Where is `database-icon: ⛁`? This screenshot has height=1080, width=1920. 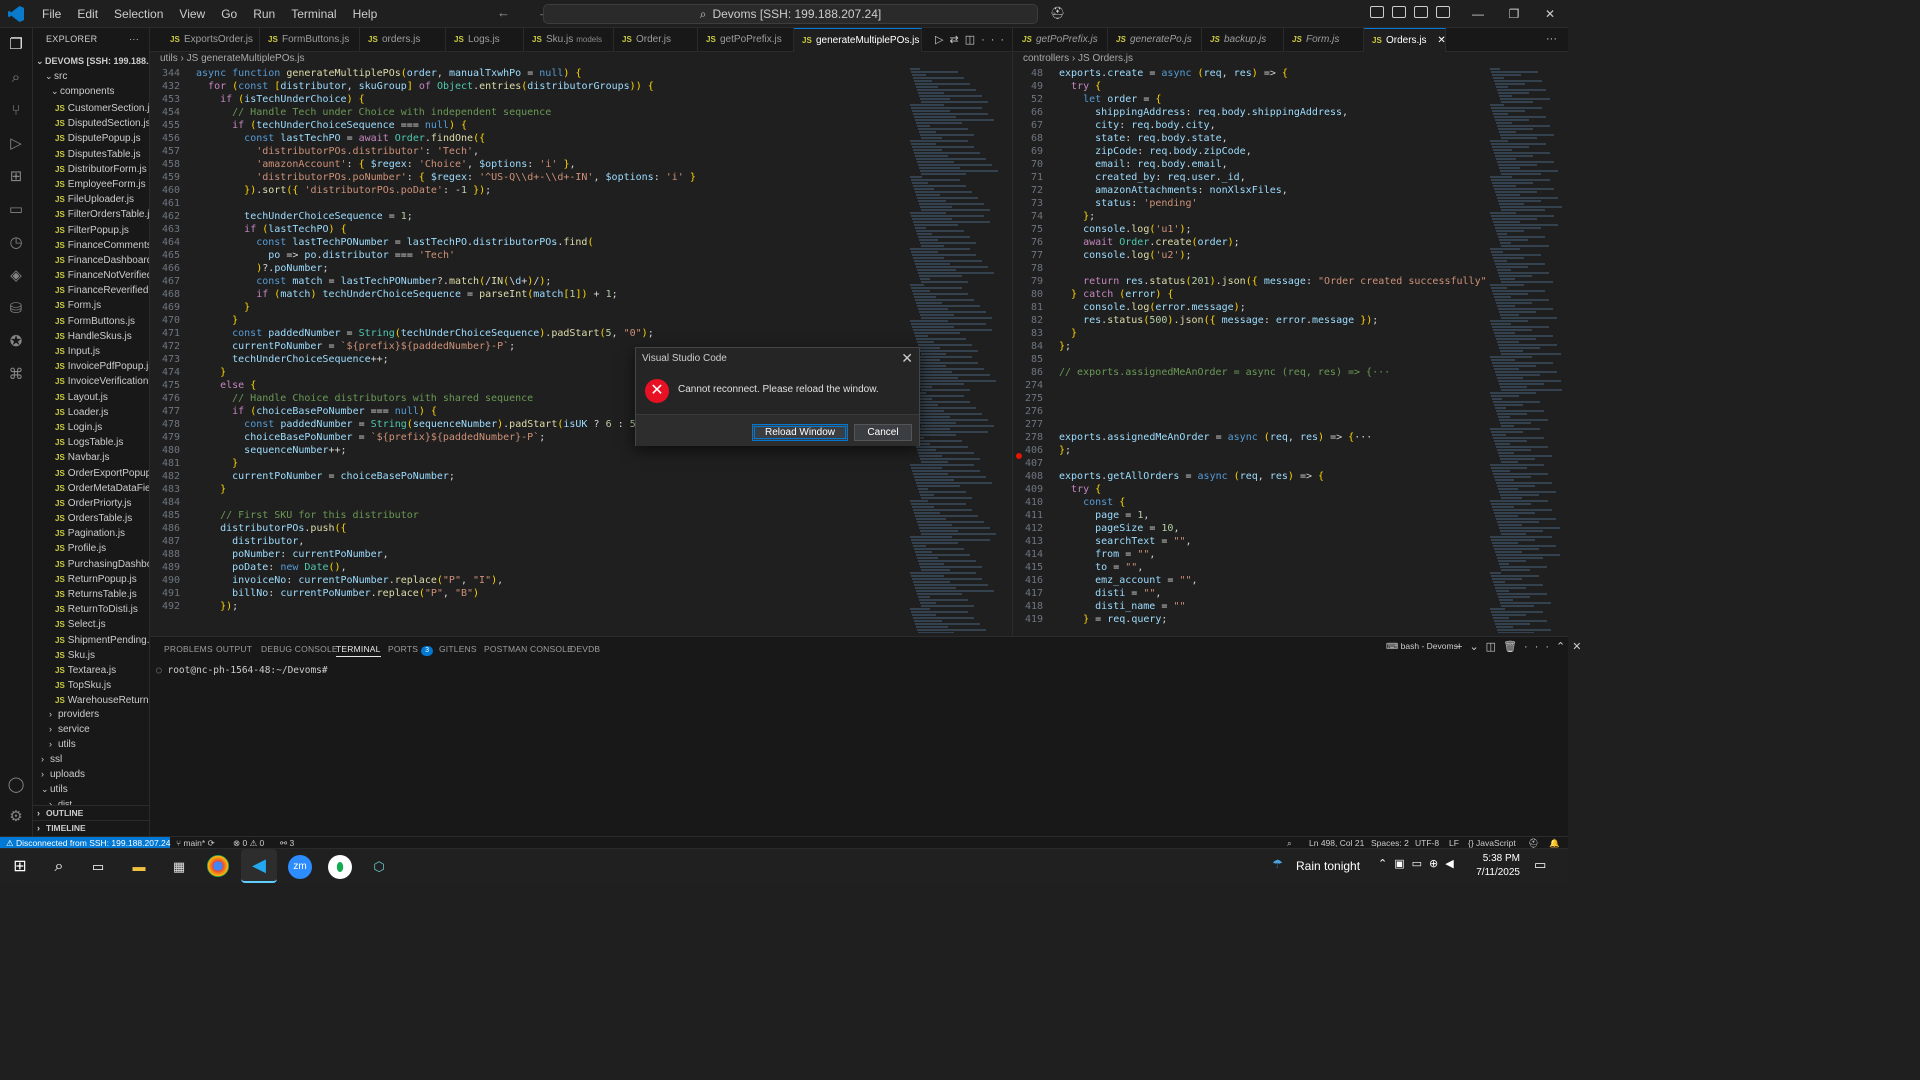
database-icon: ⛁ is located at coordinates (16, 309).